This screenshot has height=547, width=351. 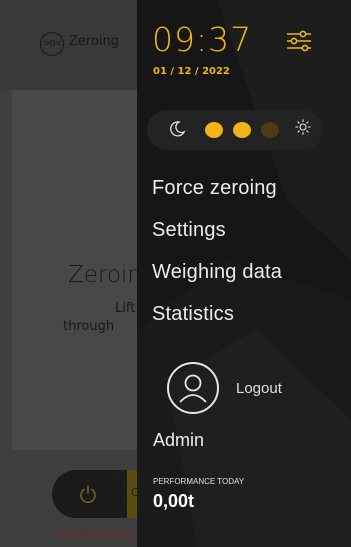 What do you see at coordinates (179, 440) in the screenshot?
I see `user-name: Admin` at bounding box center [179, 440].